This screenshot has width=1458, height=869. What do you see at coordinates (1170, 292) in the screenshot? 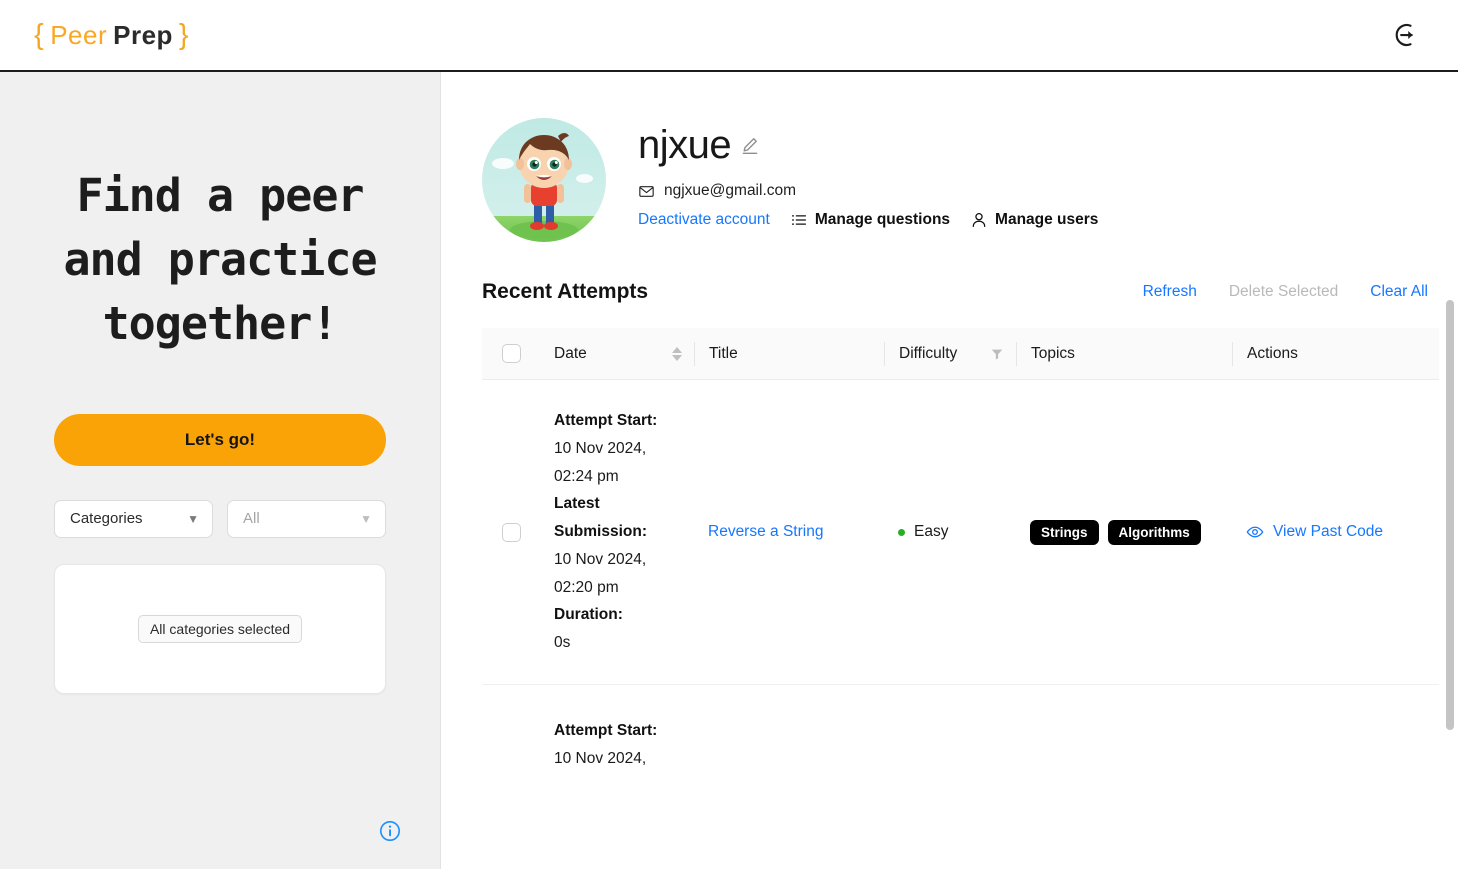
I see `refresh-button: Refresh` at bounding box center [1170, 292].